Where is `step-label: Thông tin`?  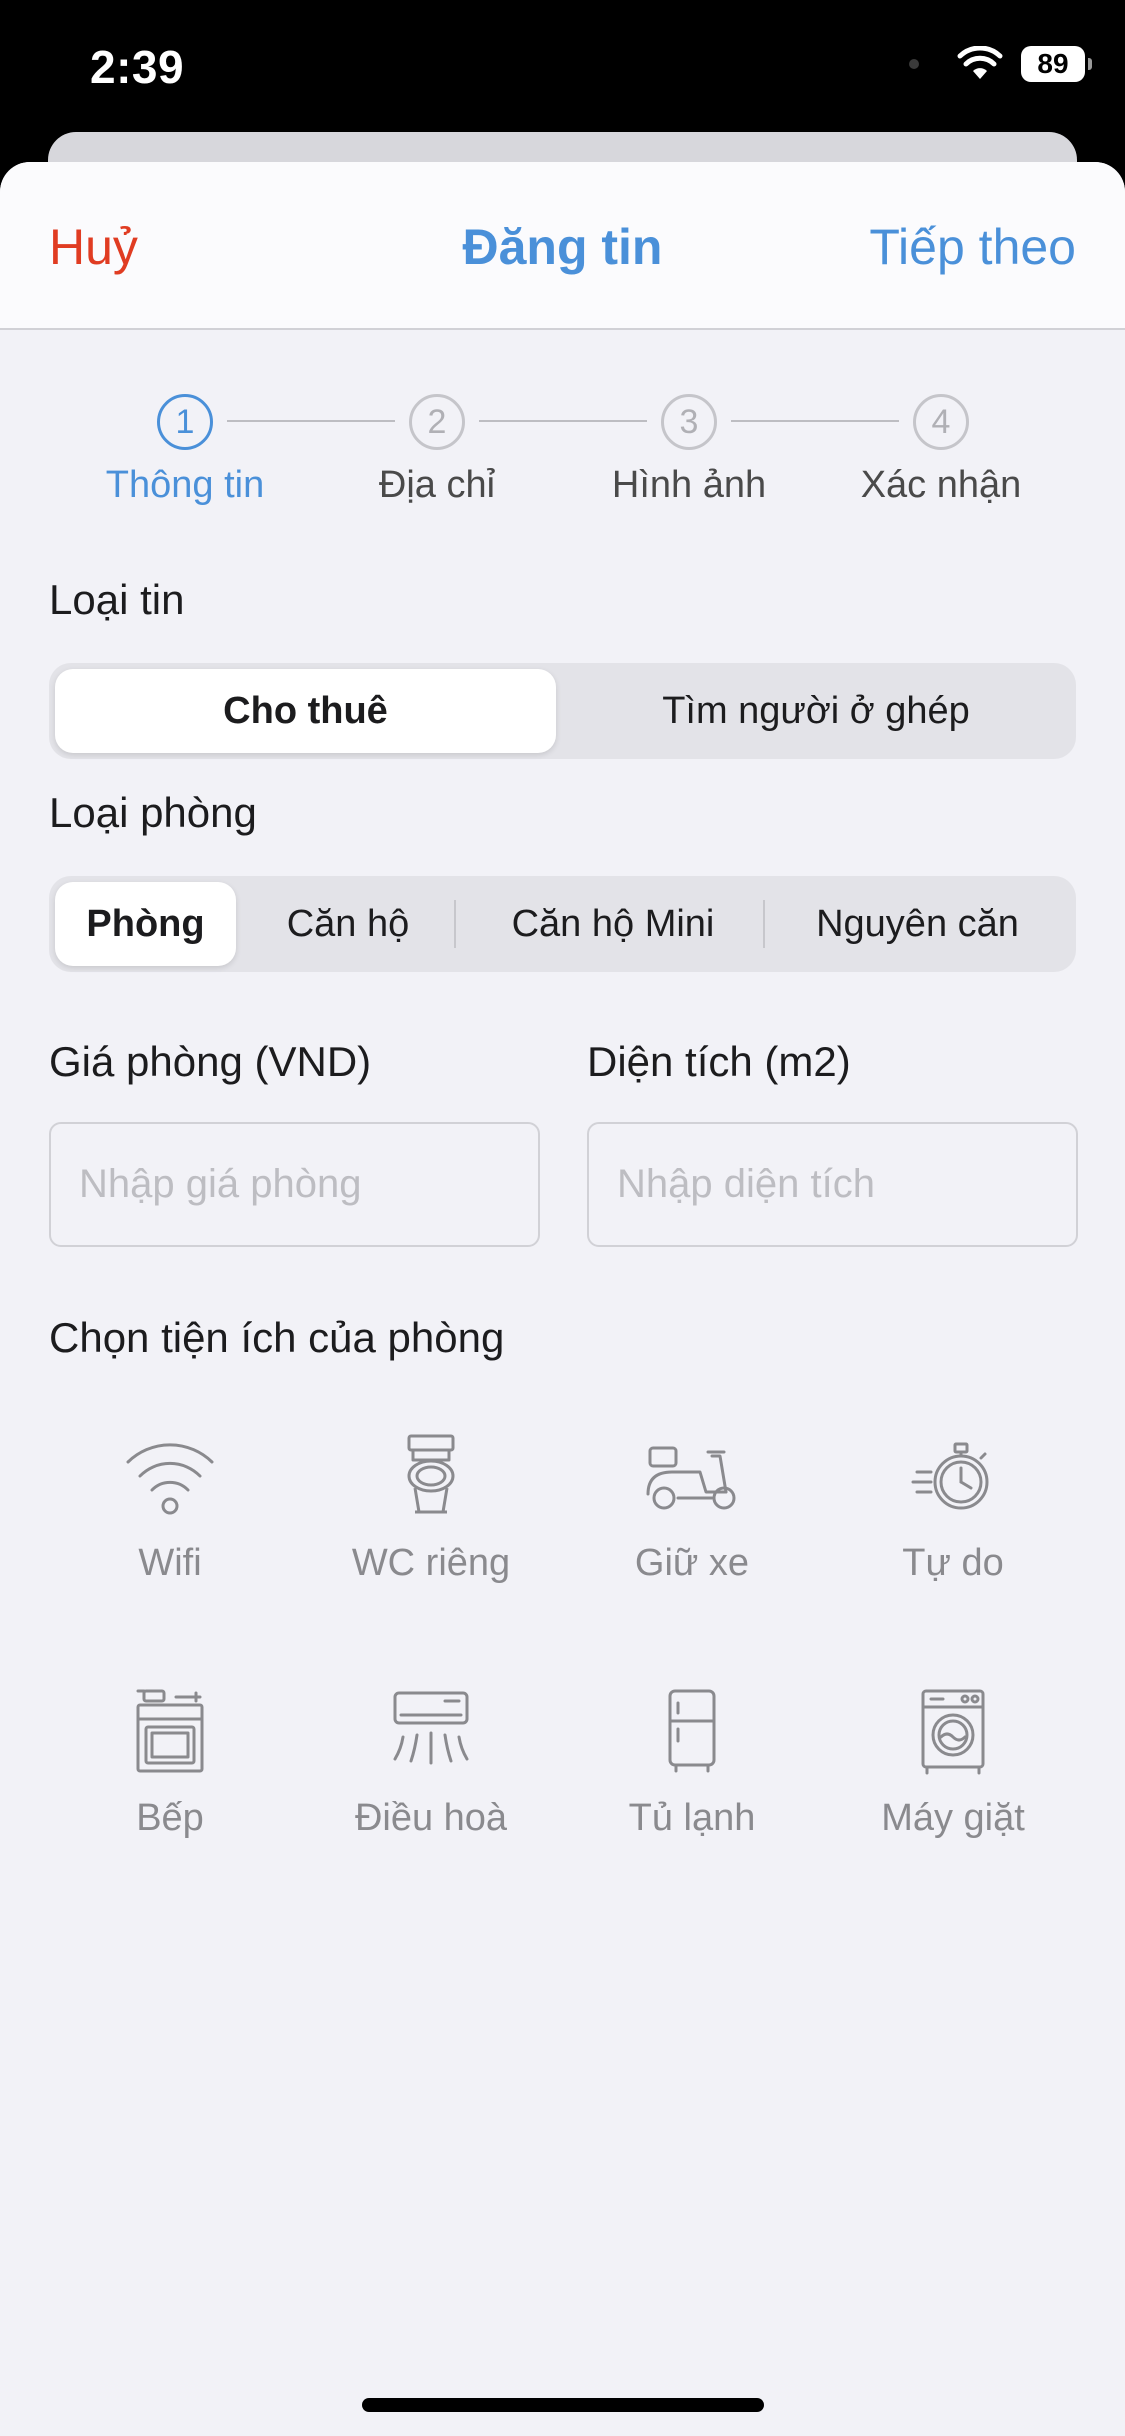 step-label: Thông tin is located at coordinates (185, 485).